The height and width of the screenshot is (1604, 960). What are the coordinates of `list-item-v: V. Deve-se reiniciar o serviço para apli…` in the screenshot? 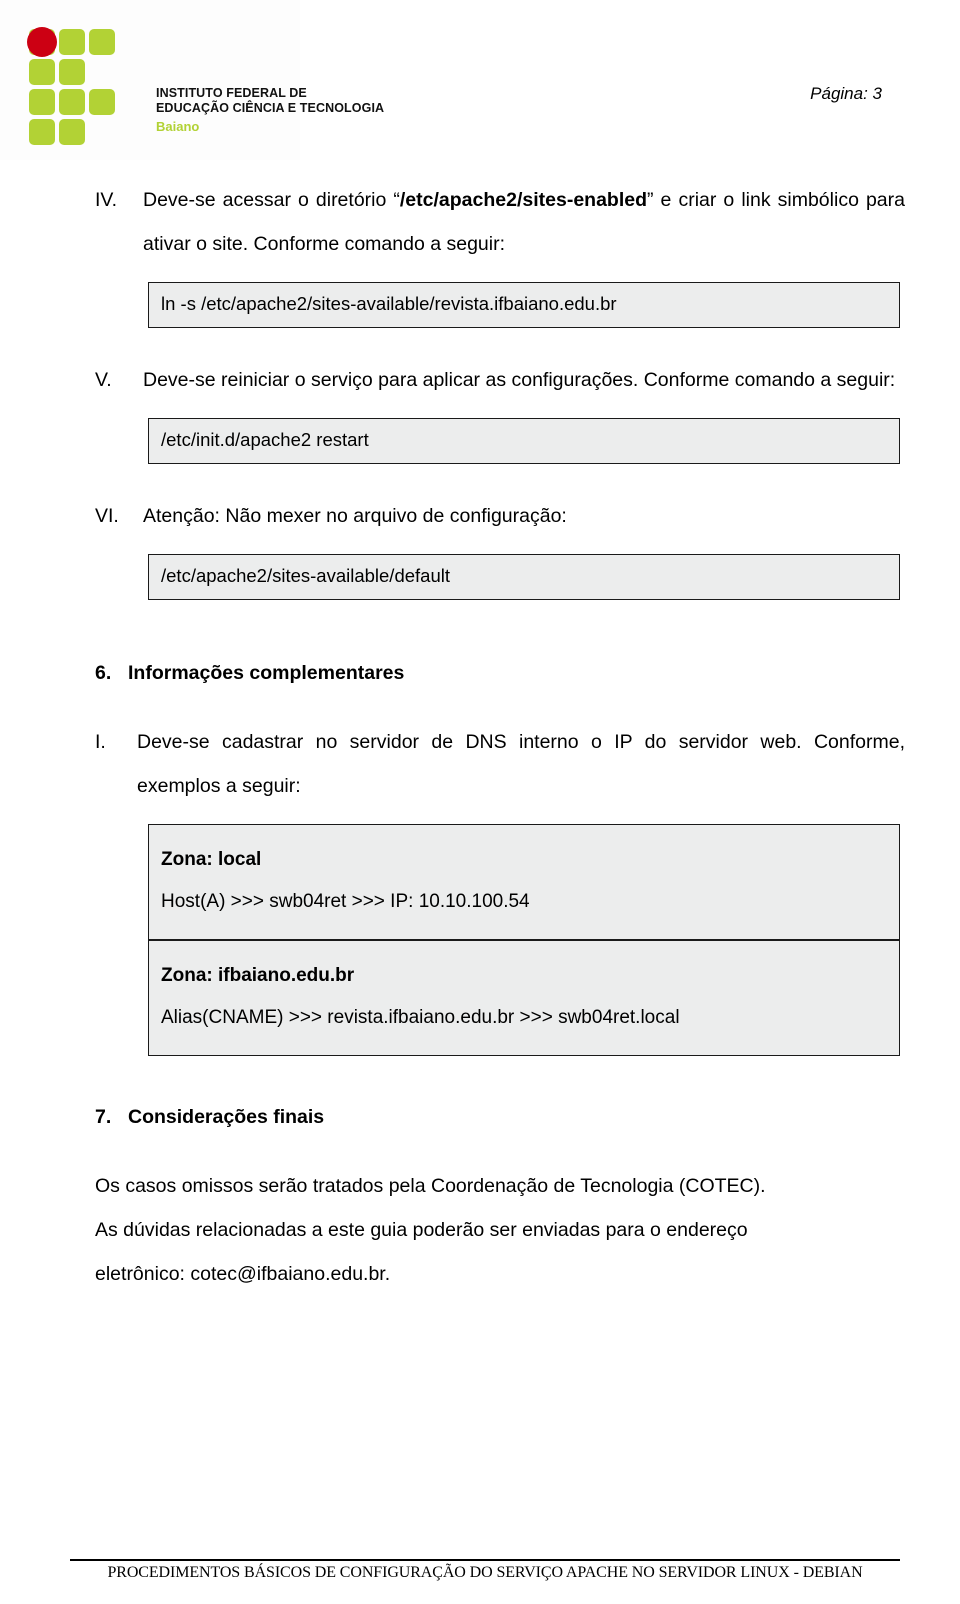 It's located at (500, 380).